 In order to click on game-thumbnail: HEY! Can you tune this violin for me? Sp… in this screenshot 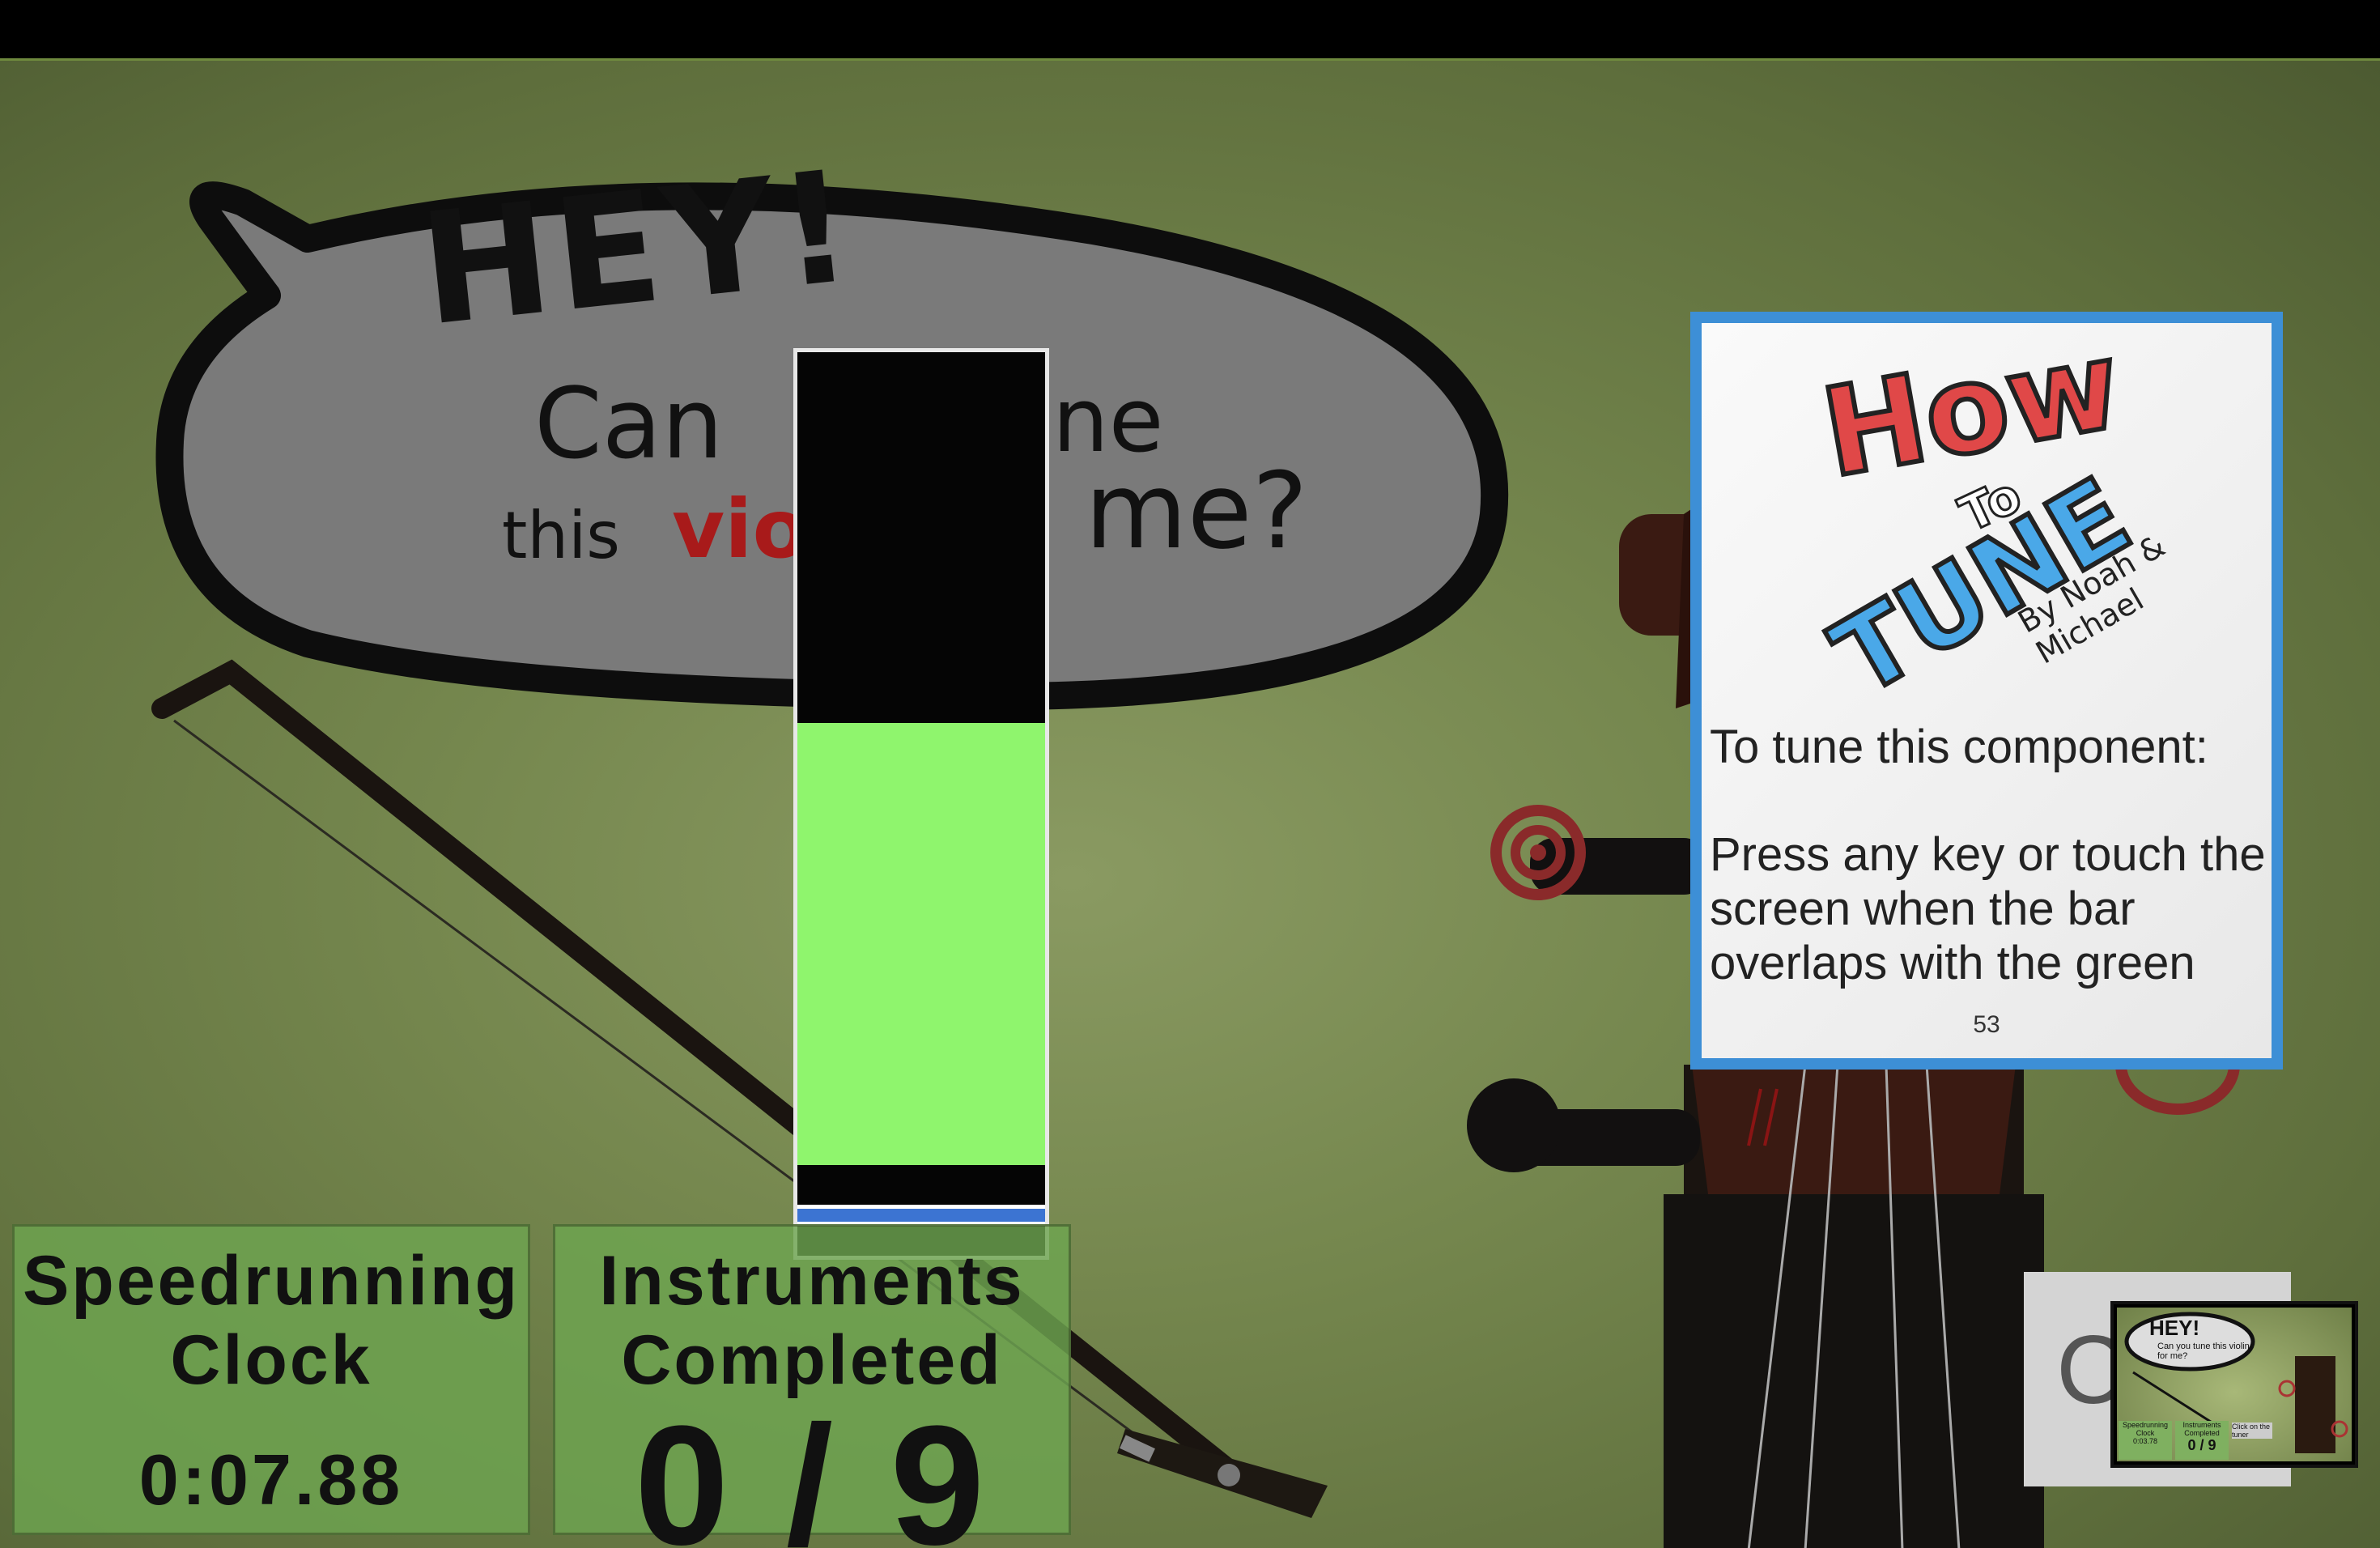, I will do `click(2234, 1384)`.